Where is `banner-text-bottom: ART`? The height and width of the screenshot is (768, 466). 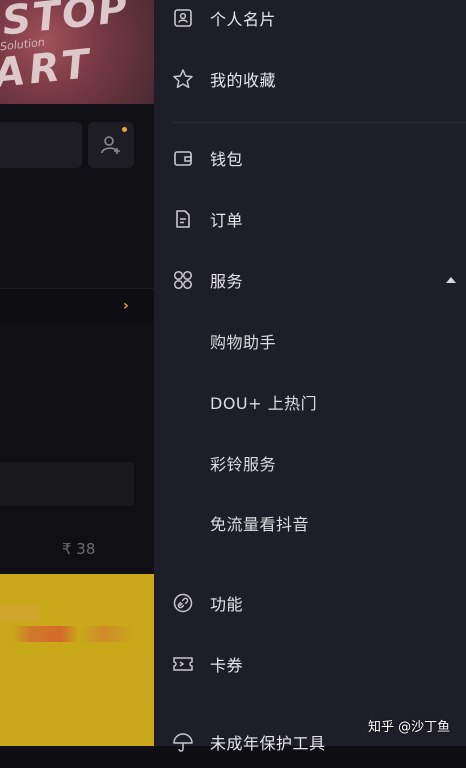 banner-text-bottom: ART is located at coordinates (48, 69).